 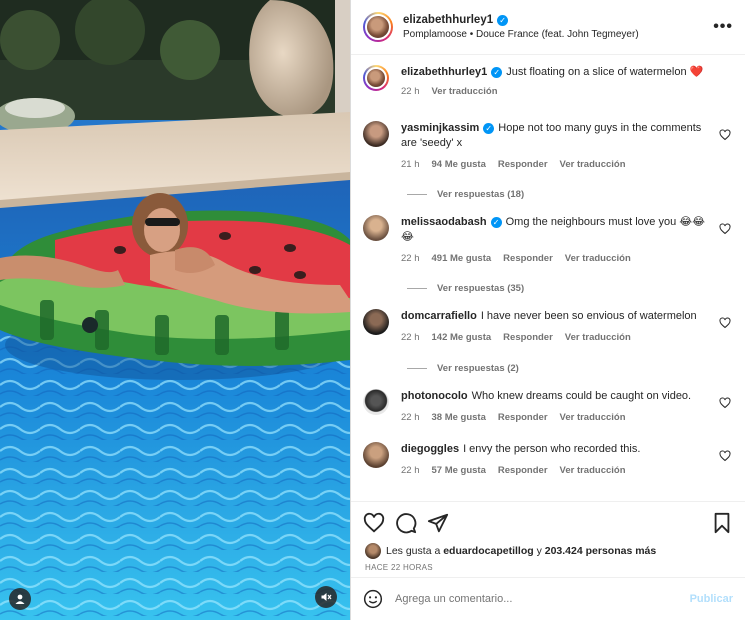 I want to click on comment-username: melissaodabash, so click(x=444, y=222).